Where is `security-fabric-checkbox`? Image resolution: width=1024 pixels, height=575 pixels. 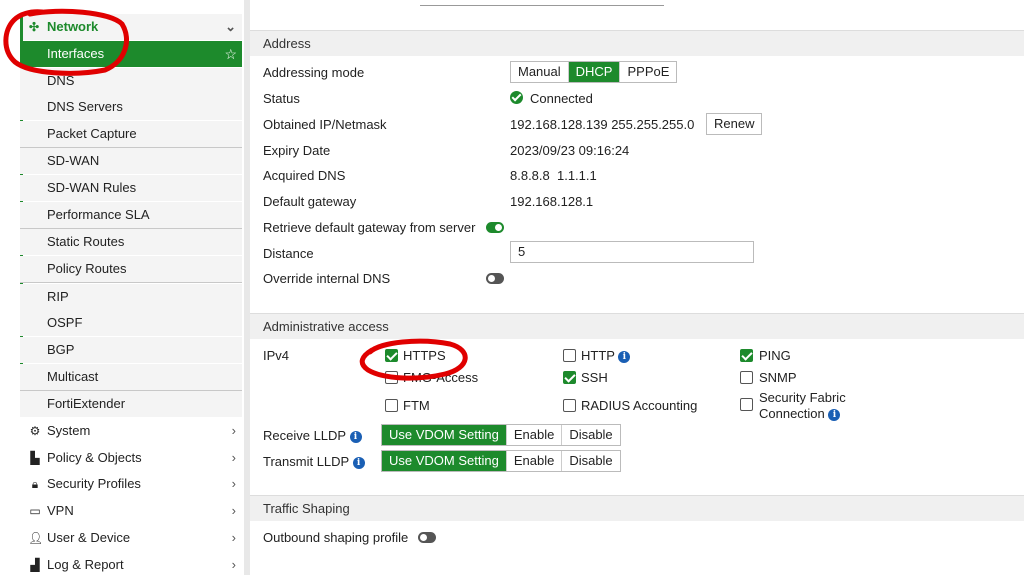 security-fabric-checkbox is located at coordinates (746, 404).